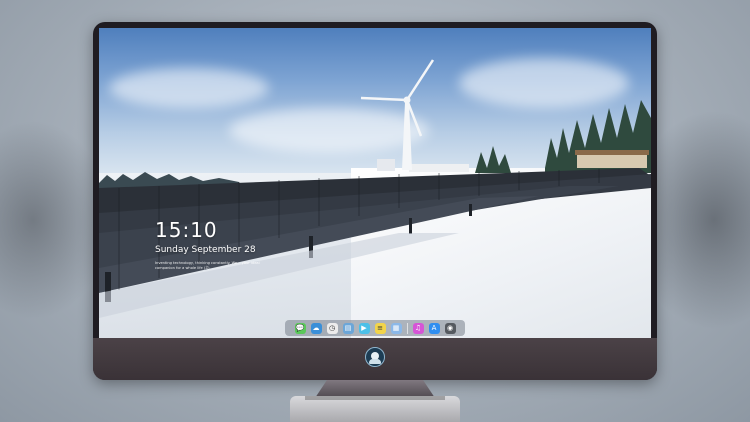  I want to click on barn, so click(612, 161).